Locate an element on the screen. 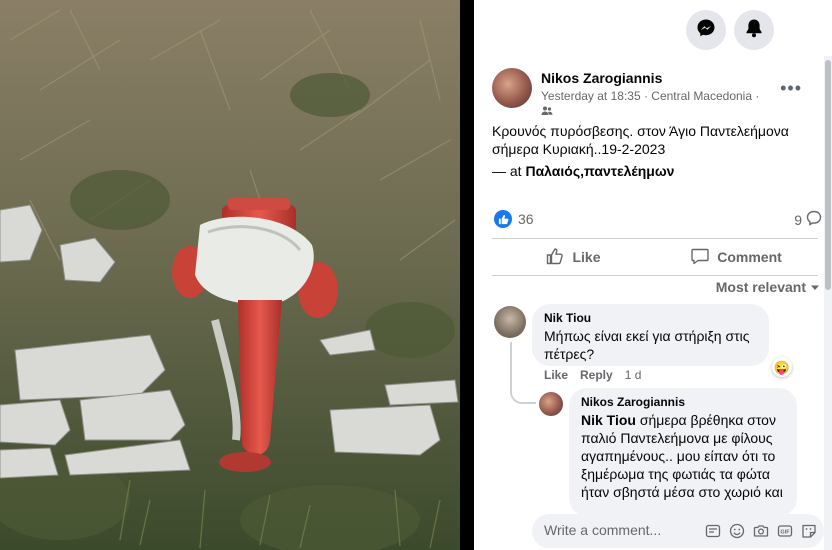 This screenshot has height=550, width=832. notifications-button is located at coordinates (754, 30).